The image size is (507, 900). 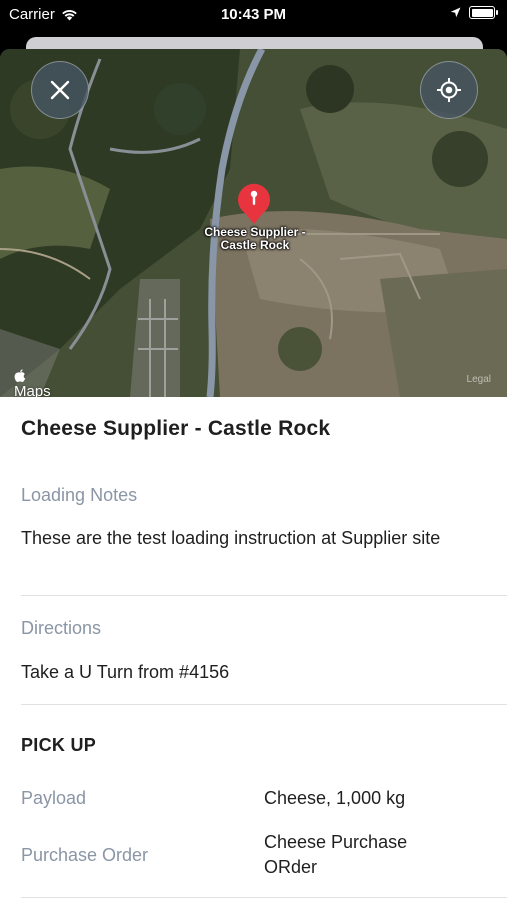 I want to click on loading-notes-label: Loading Notes, so click(x=79, y=495).